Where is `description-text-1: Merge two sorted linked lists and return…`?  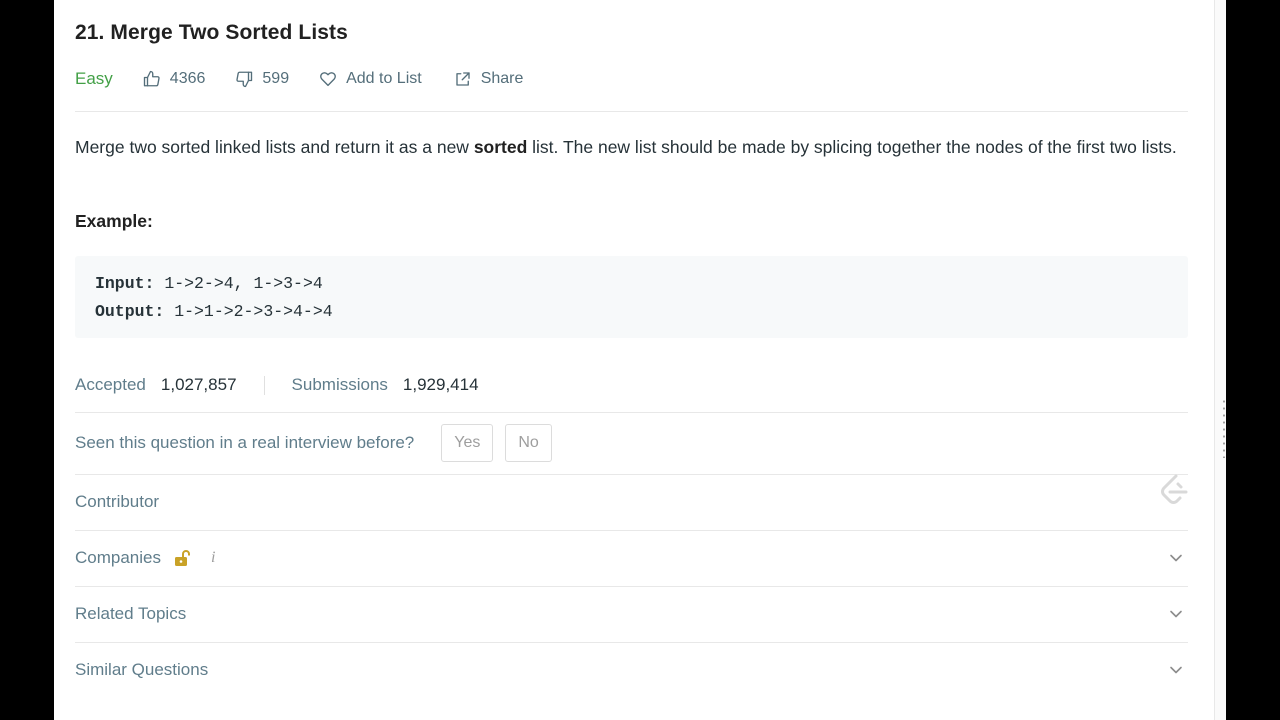 description-text-1: Merge two sorted linked lists and return… is located at coordinates (274, 147).